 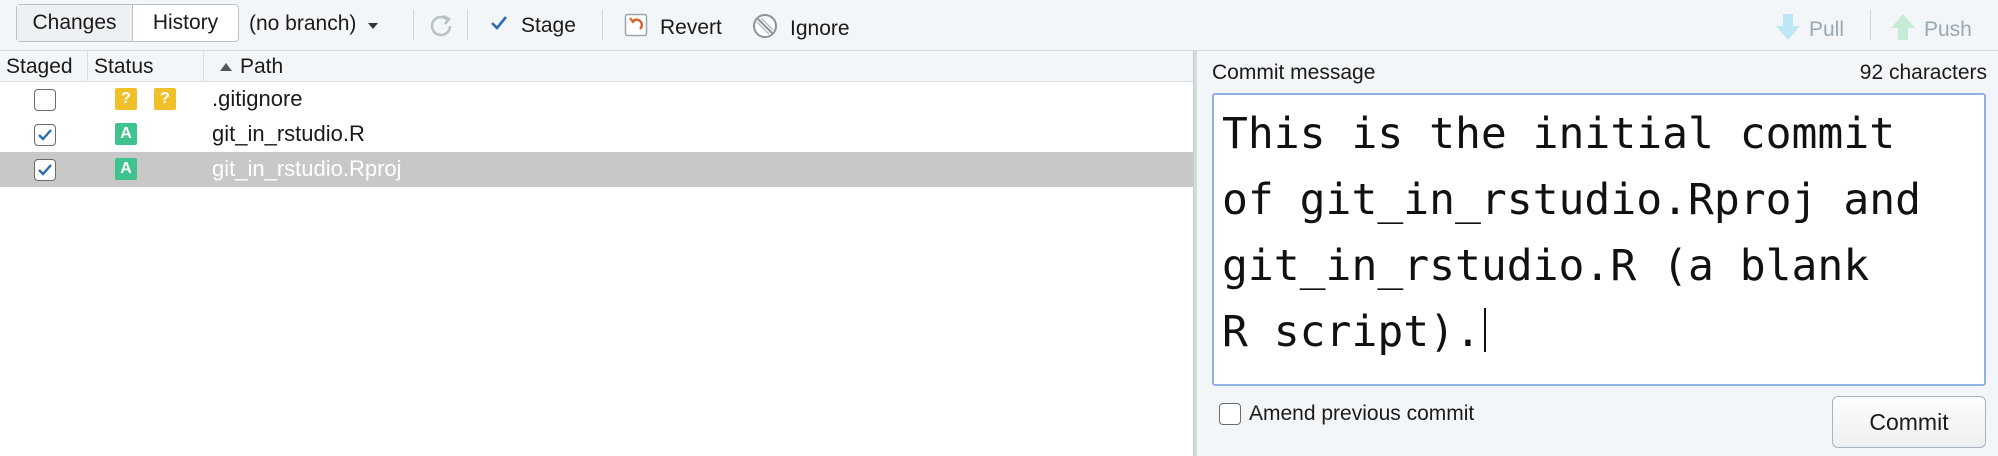 I want to click on branch-dropdown: (no branch), so click(x=314, y=24).